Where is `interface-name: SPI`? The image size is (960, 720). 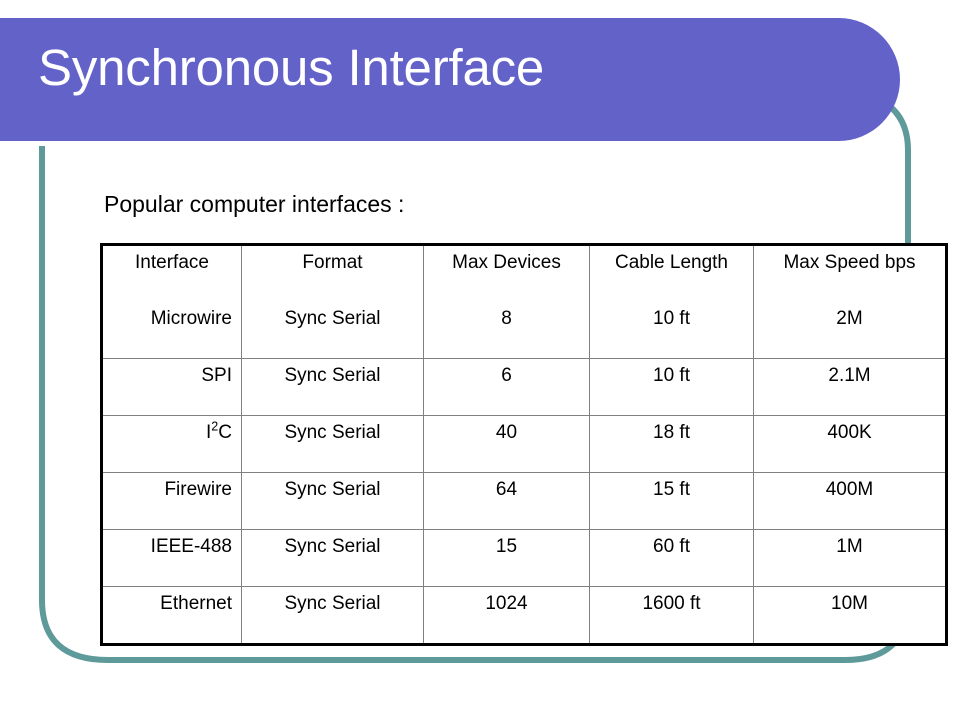
interface-name: SPI is located at coordinates (216, 375).